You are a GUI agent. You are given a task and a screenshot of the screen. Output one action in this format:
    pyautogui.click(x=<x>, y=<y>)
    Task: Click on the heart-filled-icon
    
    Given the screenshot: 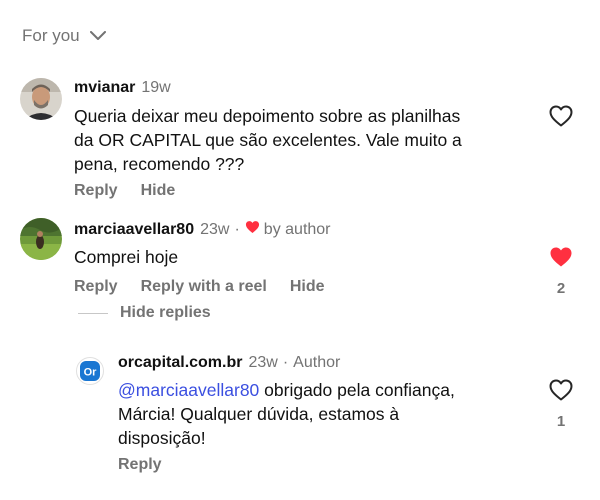 What is the action you would take?
    pyautogui.click(x=561, y=259)
    